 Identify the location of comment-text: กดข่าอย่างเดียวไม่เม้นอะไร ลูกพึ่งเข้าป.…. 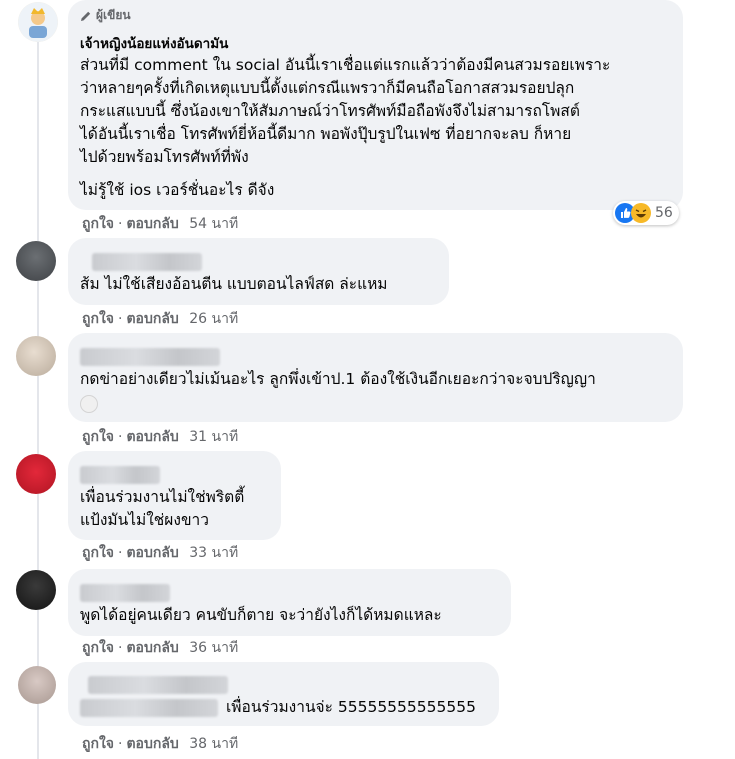
(338, 379).